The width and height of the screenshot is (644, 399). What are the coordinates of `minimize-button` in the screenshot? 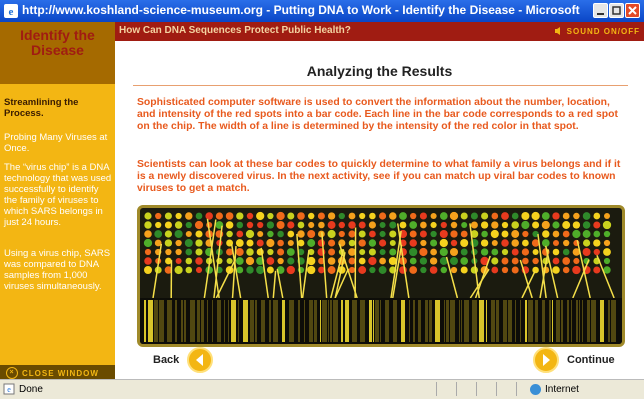 It's located at (600, 10).